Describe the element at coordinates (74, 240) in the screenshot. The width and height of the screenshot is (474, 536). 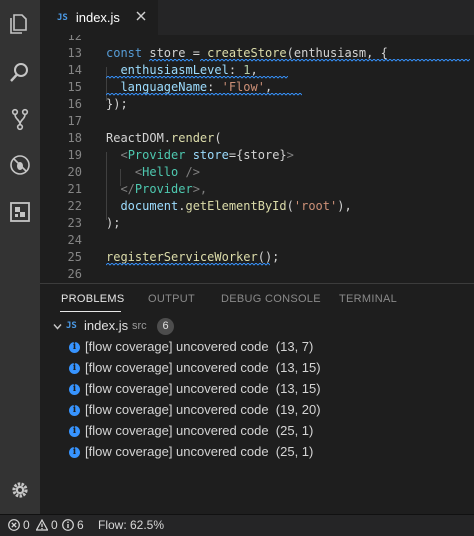
I see `line-number: 24` at that location.